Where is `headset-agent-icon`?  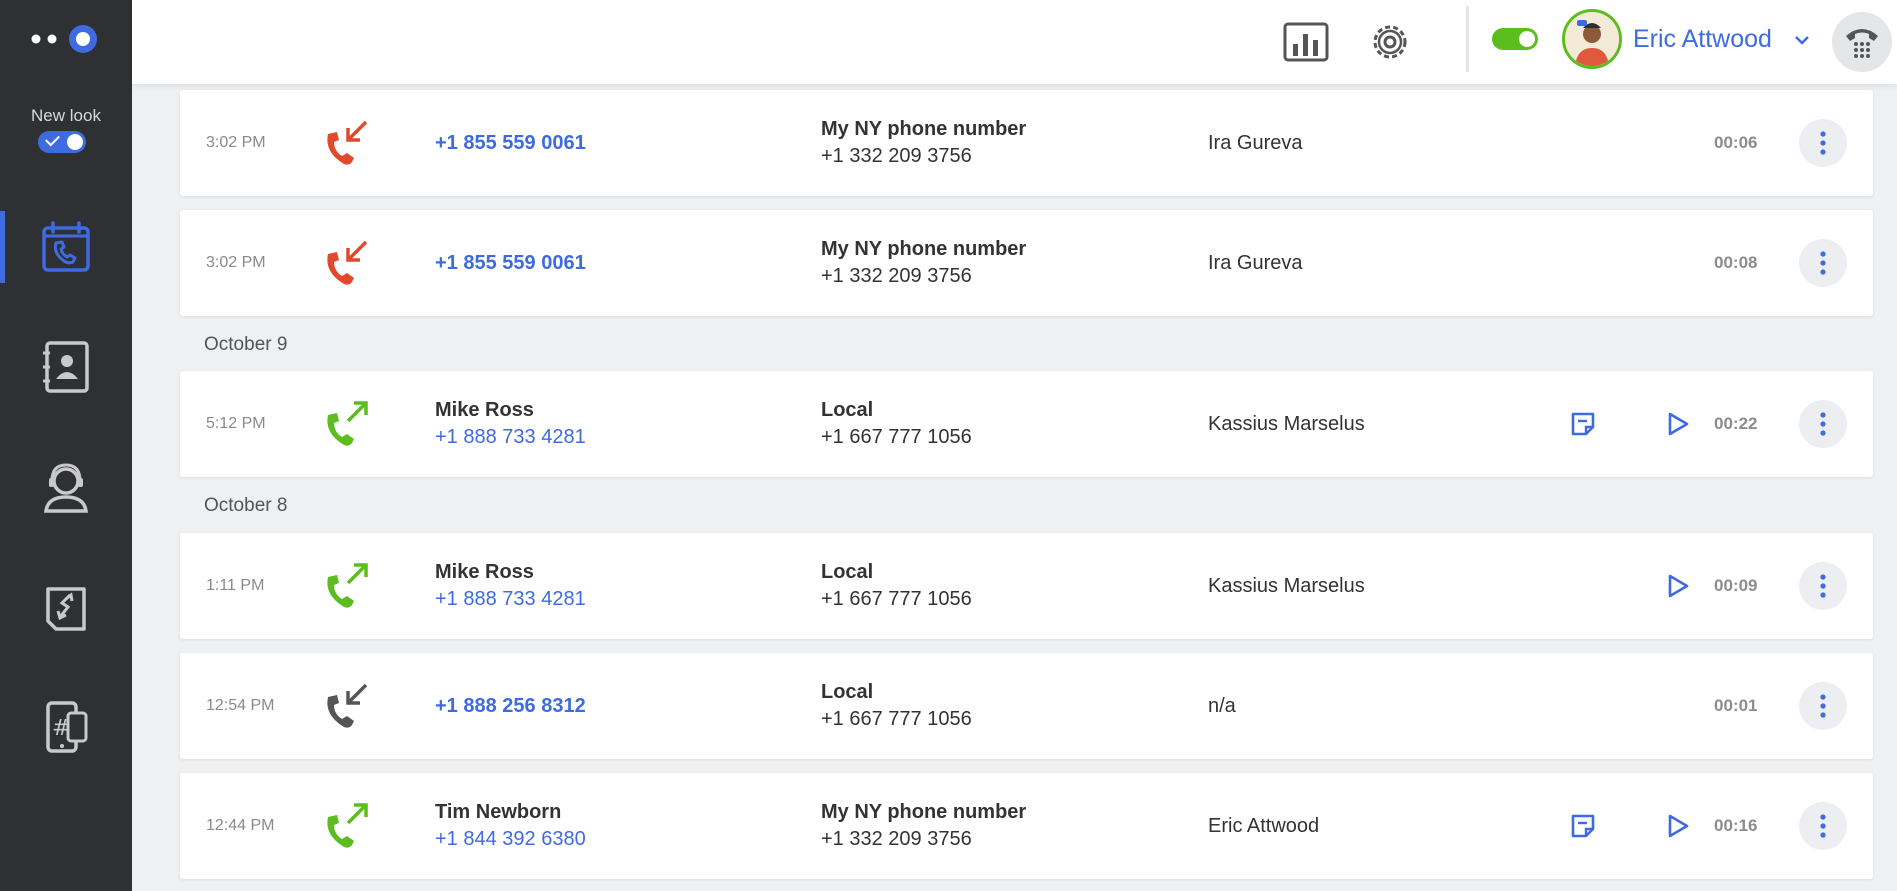 headset-agent-icon is located at coordinates (66, 488).